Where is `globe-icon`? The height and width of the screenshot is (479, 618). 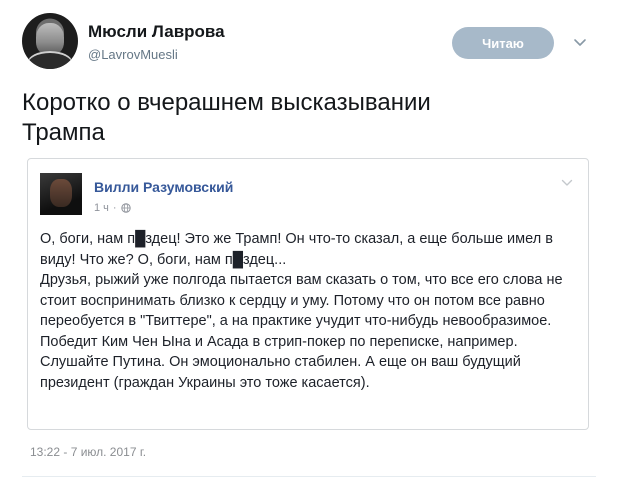
globe-icon is located at coordinates (125, 208).